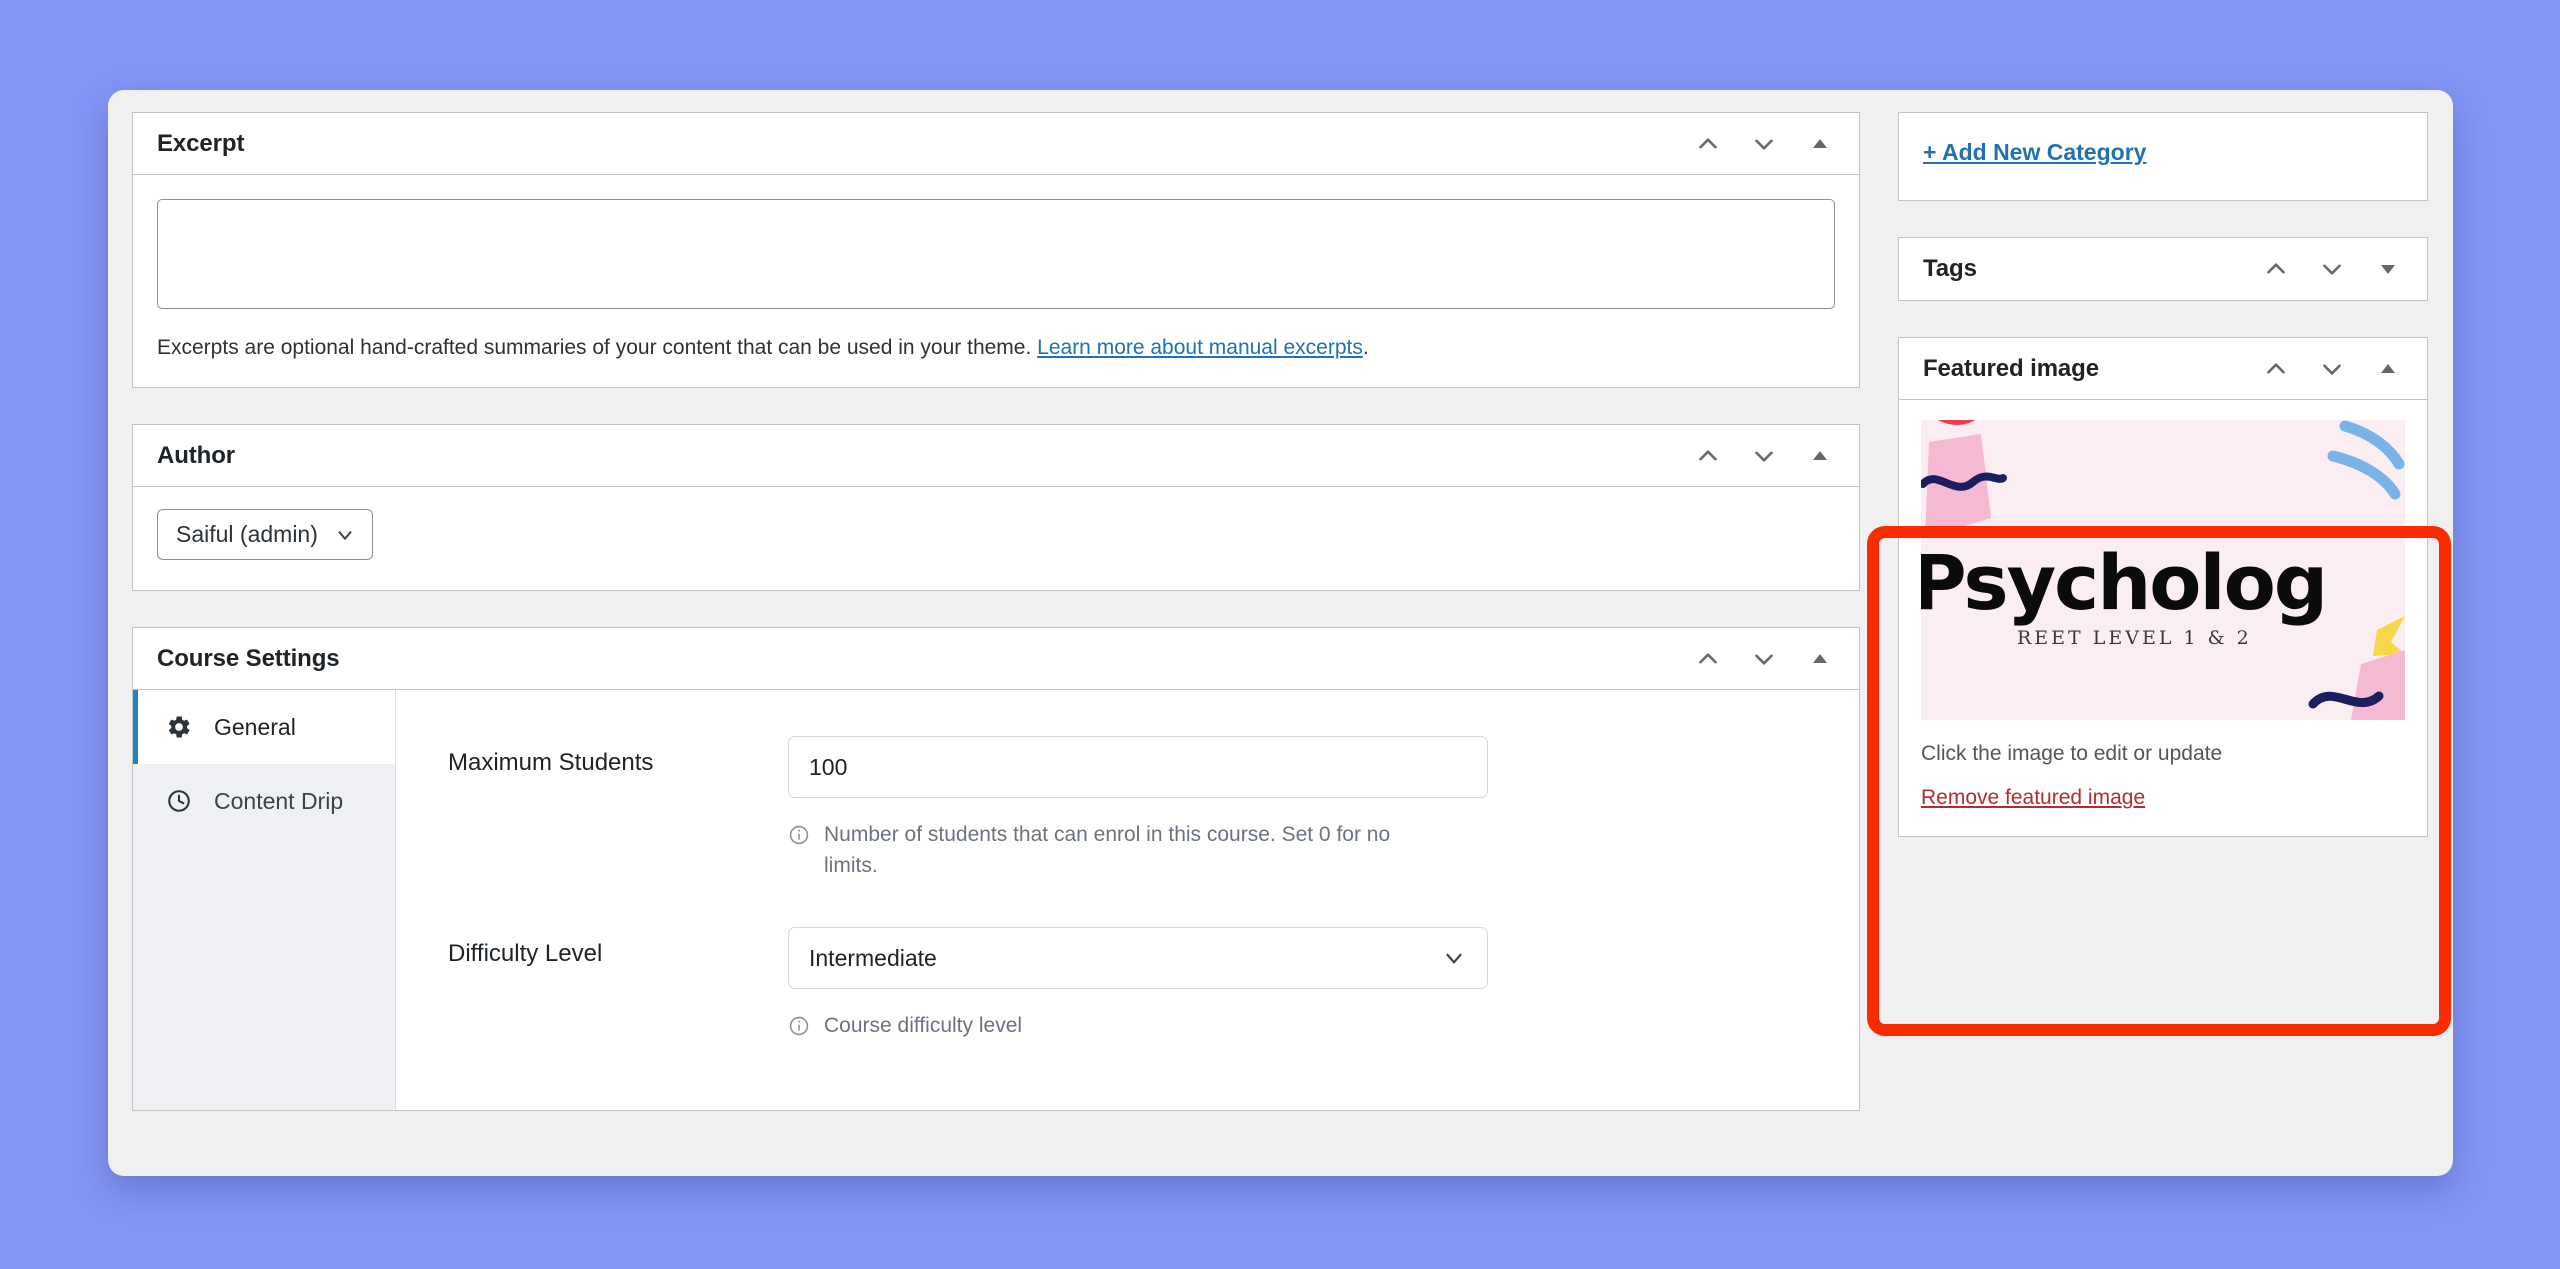  Describe the element at coordinates (1950, 268) in the screenshot. I see `tags-title: Tags` at that location.